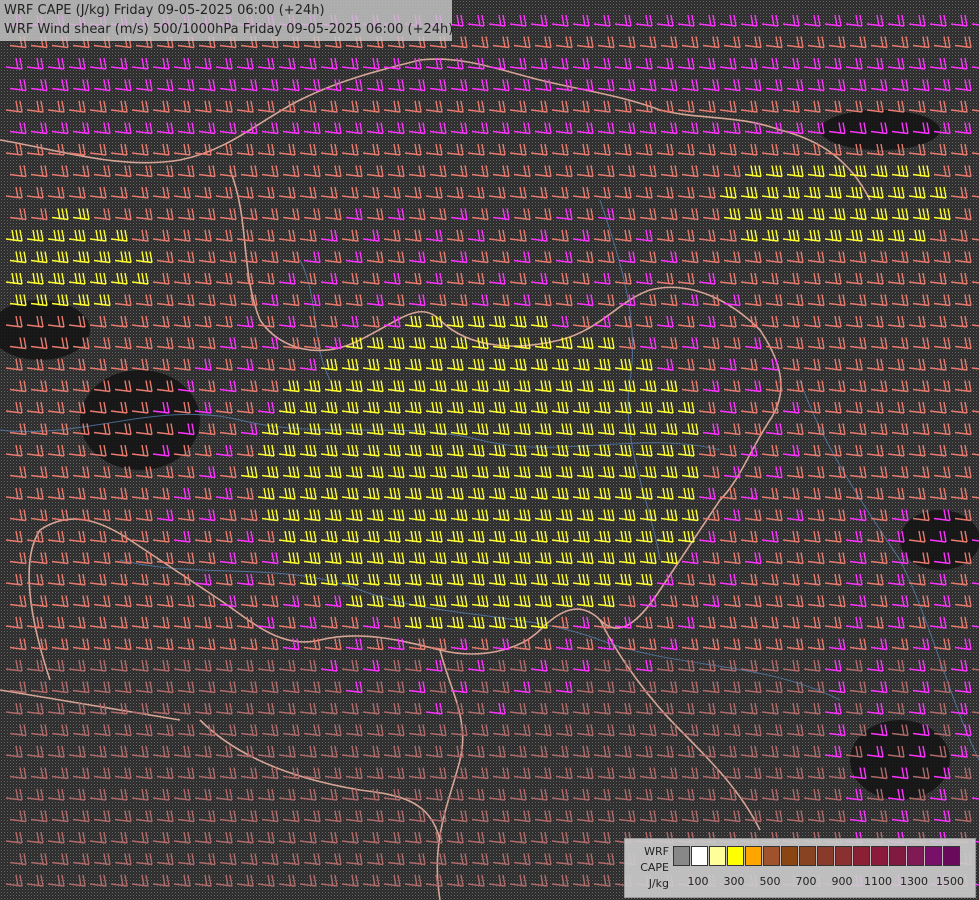 This screenshot has height=900, width=979. Describe the element at coordinates (806, 881) in the screenshot. I see `legend-tick-label: 700` at that location.